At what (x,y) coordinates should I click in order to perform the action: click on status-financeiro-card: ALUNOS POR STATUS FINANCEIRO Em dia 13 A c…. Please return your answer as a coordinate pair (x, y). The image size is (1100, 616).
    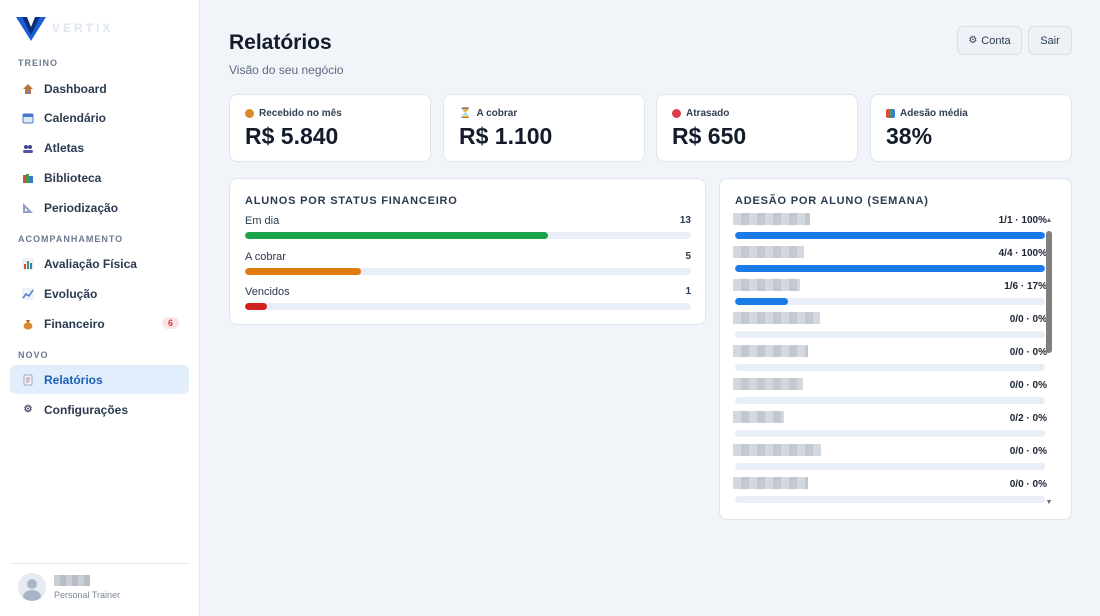
    Looking at the image, I should click on (467, 251).